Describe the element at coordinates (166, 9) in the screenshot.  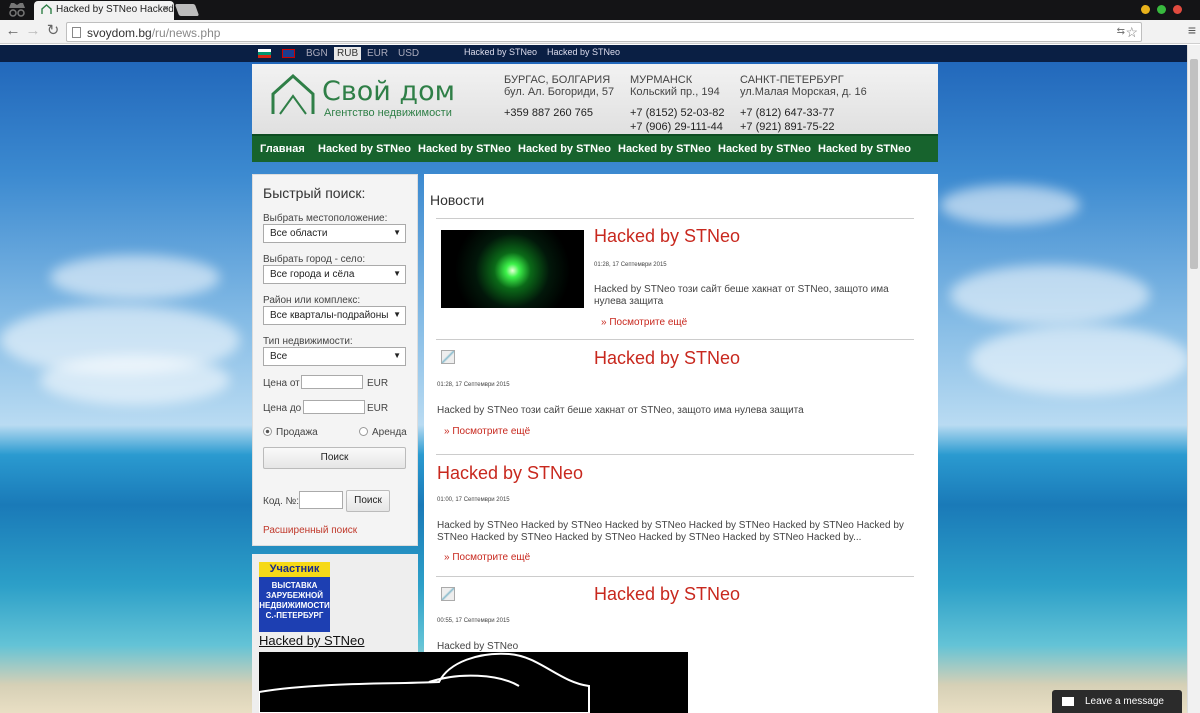
I see `close-tab-icon: ×` at that location.